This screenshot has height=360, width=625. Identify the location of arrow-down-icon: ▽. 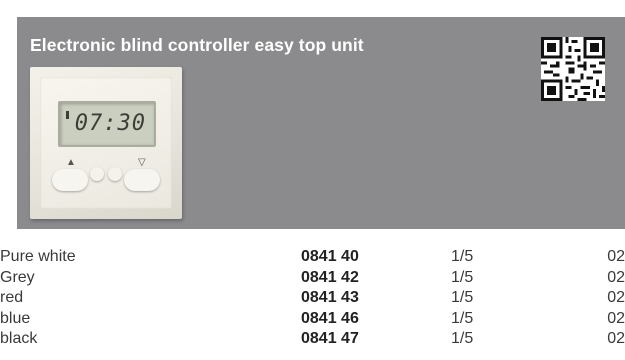
(142, 162).